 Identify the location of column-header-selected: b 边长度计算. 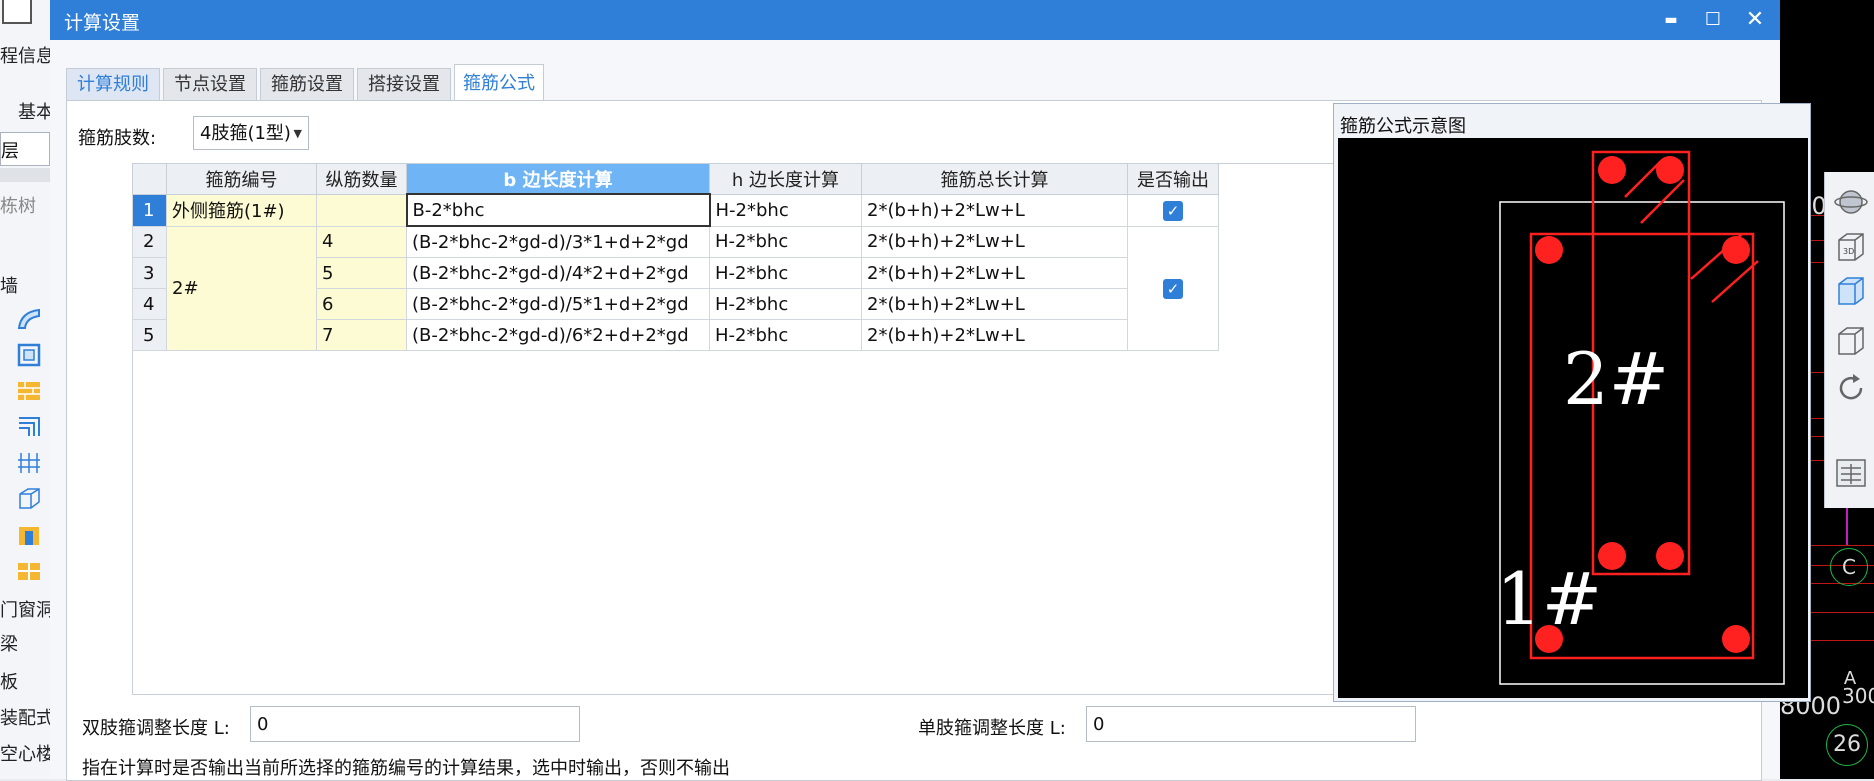
(558, 179).